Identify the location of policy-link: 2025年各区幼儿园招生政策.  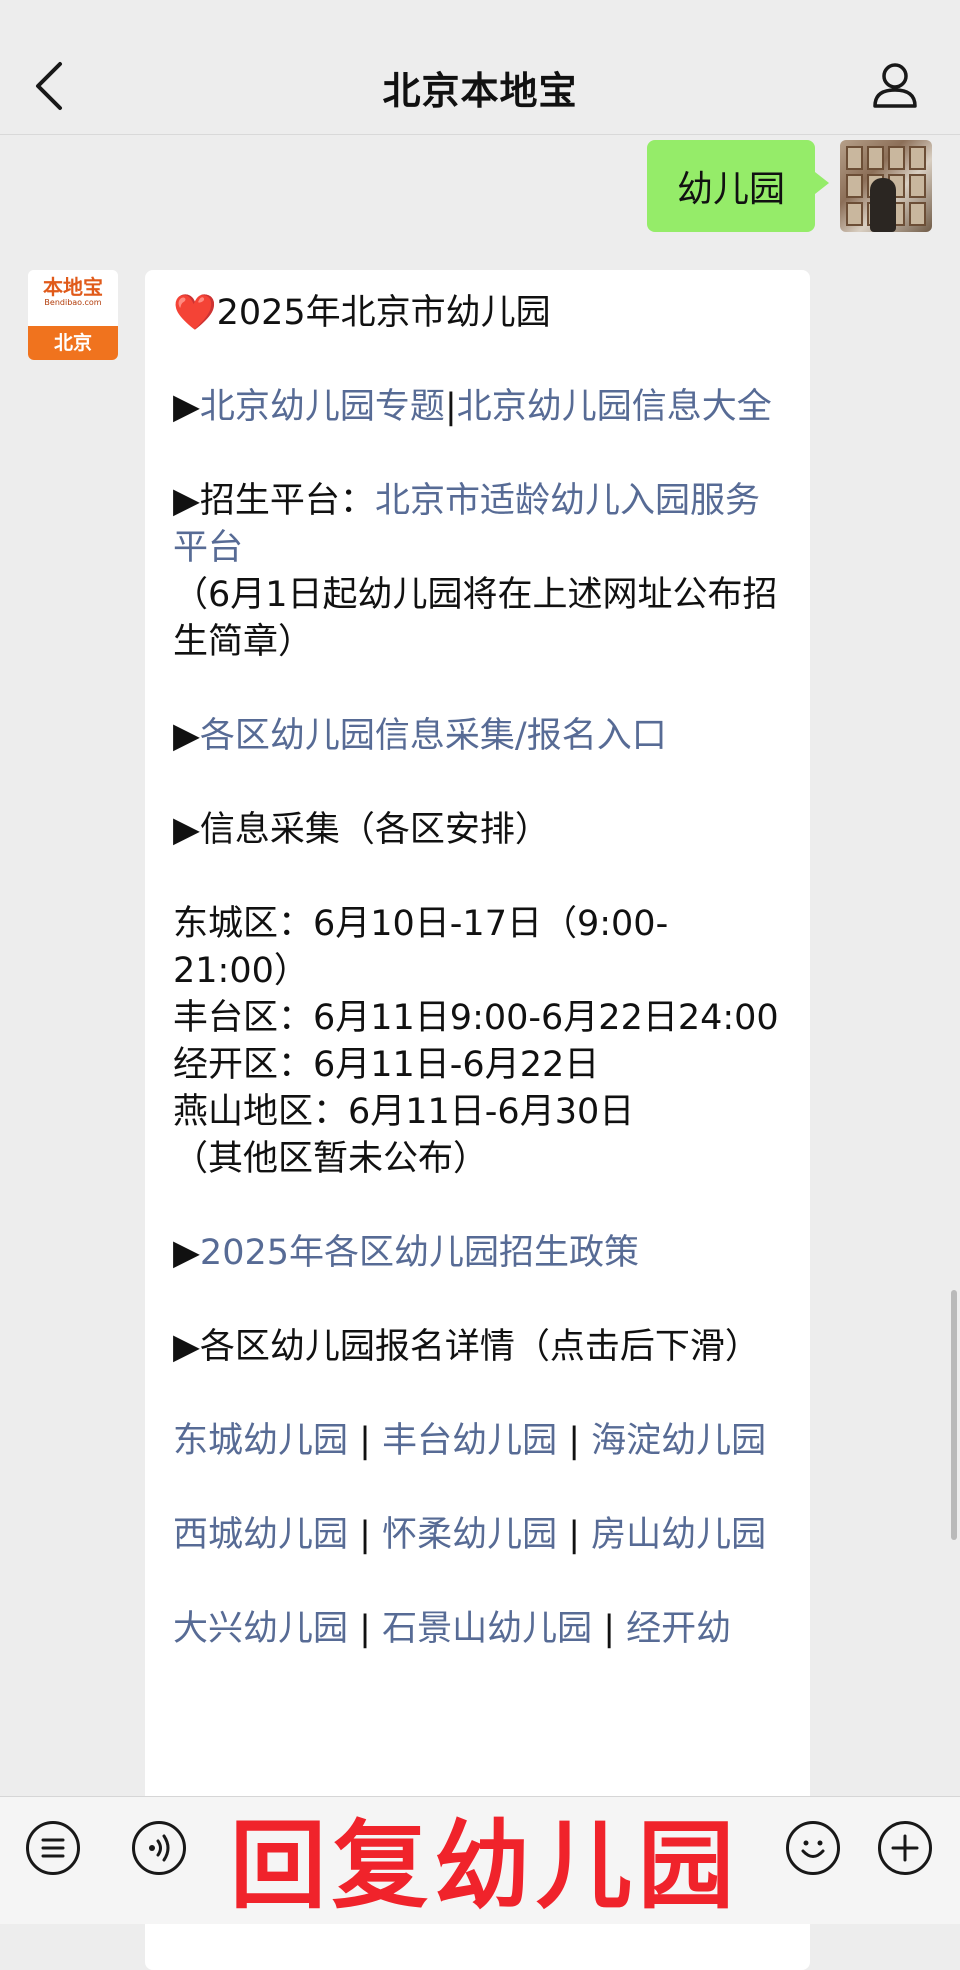
(419, 1253).